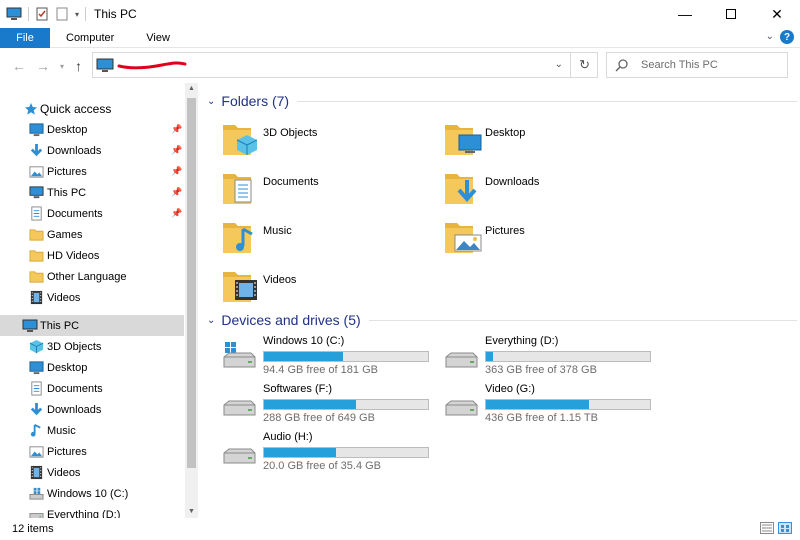 The width and height of the screenshot is (800, 540). Describe the element at coordinates (92, 213) in the screenshot. I see `nav-item: Documents 📌` at that location.